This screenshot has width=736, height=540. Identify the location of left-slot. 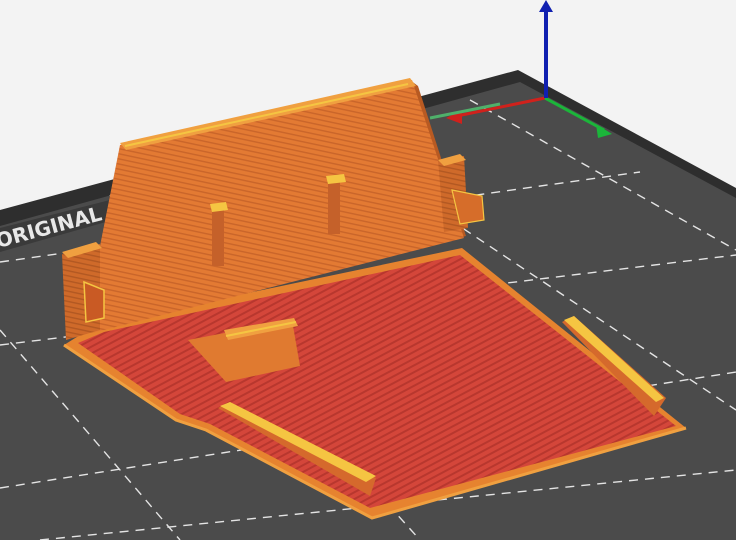
(94, 301).